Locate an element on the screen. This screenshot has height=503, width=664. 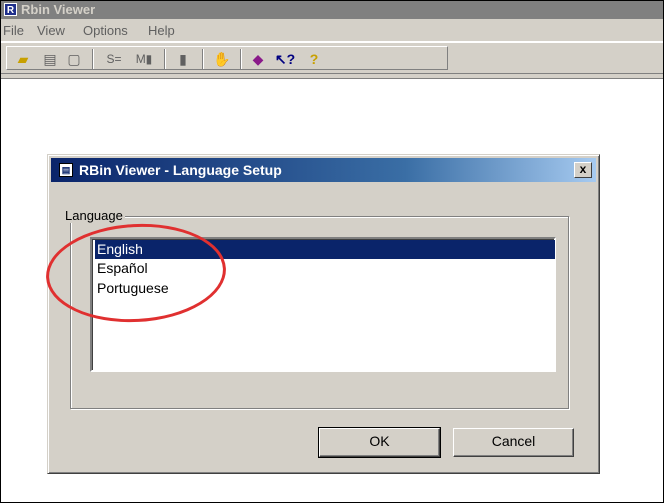
menu-bar: File View Options Help is located at coordinates (332, 30).